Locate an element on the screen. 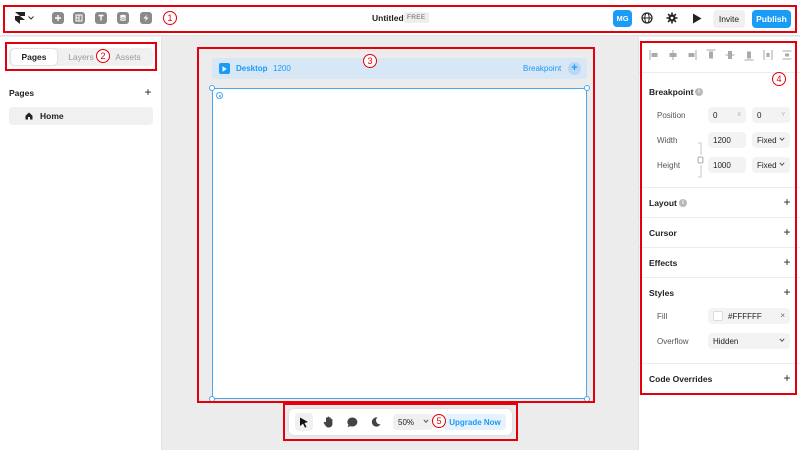 The image size is (800, 450). annotation-number-5: 5 is located at coordinates (439, 421).